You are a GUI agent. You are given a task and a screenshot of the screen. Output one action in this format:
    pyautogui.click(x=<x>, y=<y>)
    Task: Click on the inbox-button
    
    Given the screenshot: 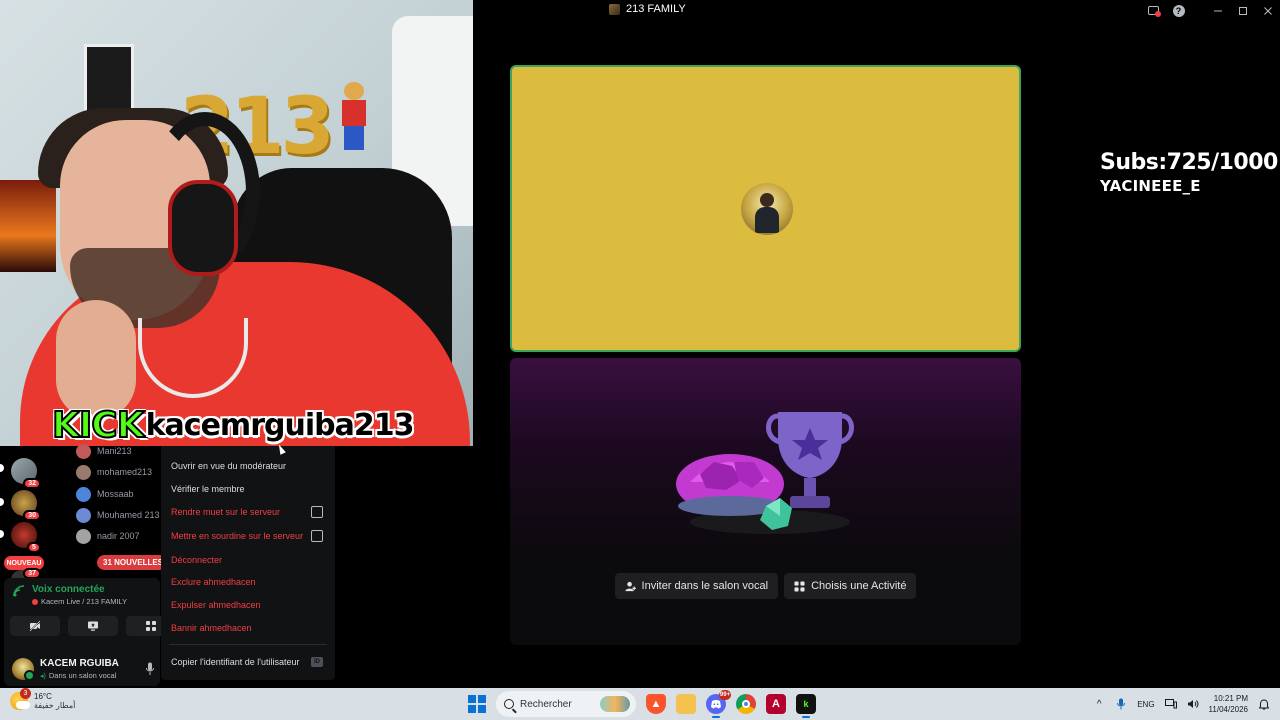 What is the action you would take?
    pyautogui.click(x=1153, y=10)
    